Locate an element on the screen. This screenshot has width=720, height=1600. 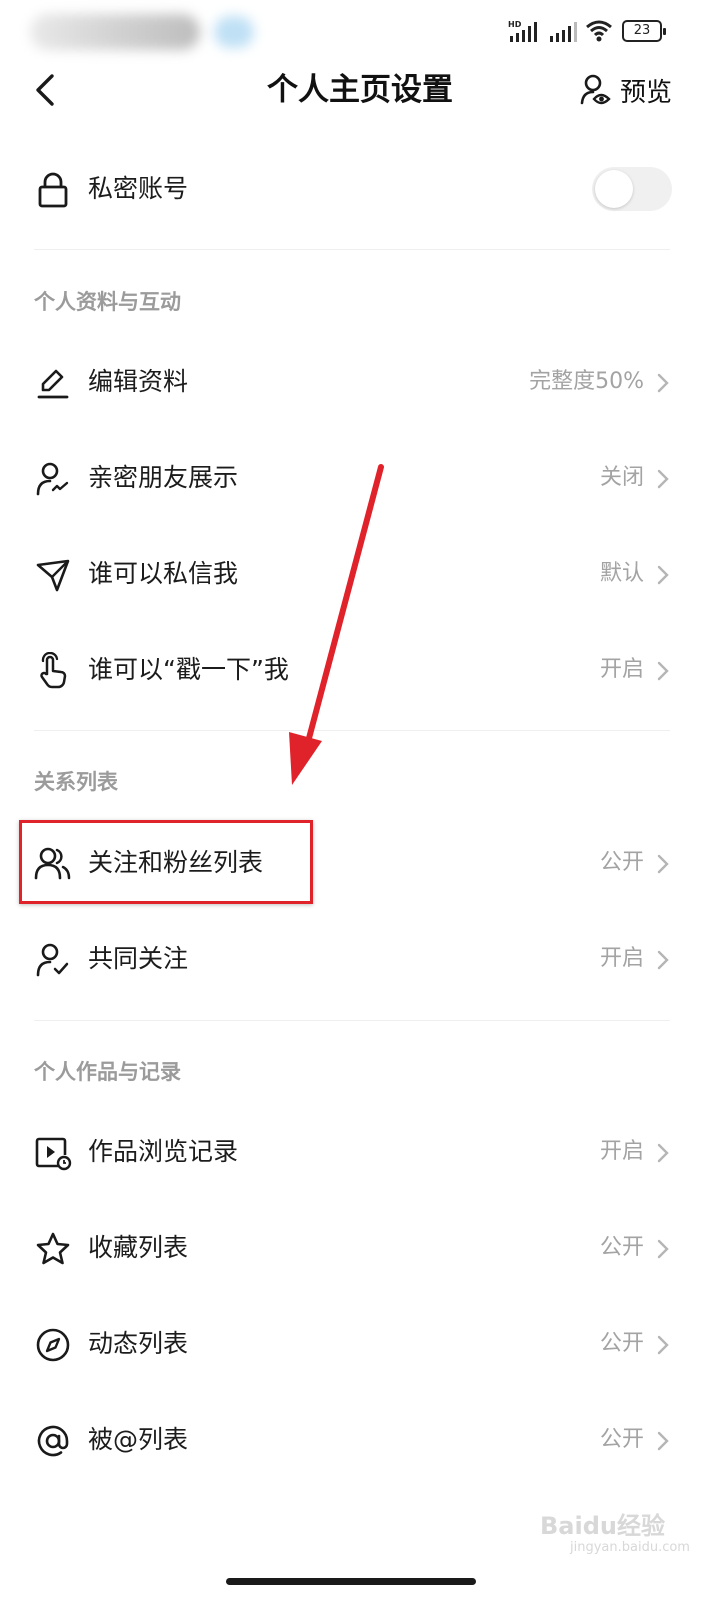
private-account-toggle is located at coordinates (632, 189).